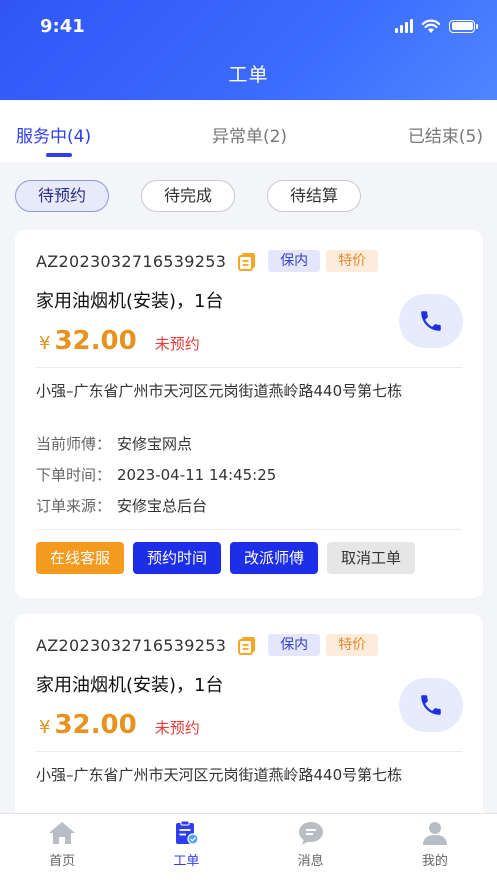  What do you see at coordinates (226, 558) in the screenshot?
I see `order-actions: 在线客服 预约时间 改派师傅 取消工单` at bounding box center [226, 558].